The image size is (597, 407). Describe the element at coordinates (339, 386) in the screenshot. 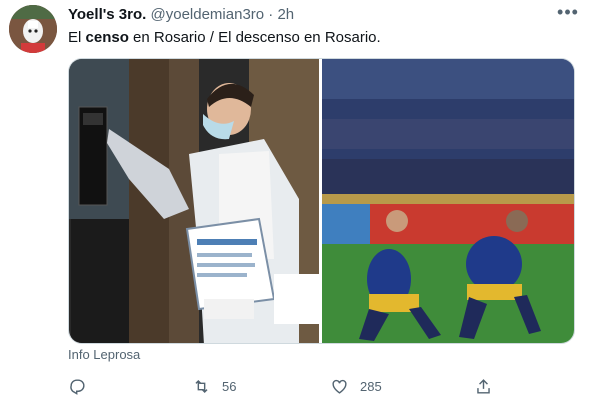

I see `like-icon` at that location.